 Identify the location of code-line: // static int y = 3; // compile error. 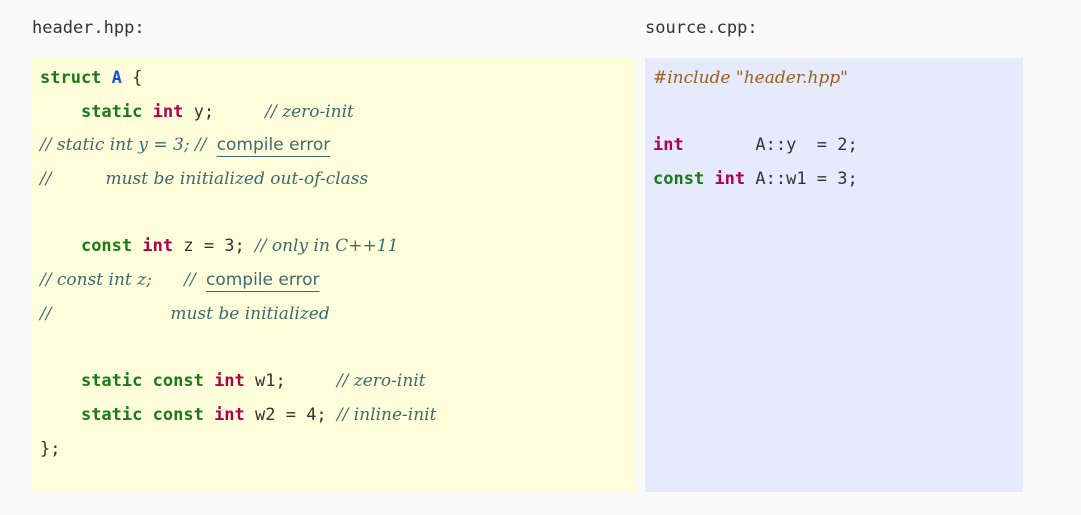
(338, 146).